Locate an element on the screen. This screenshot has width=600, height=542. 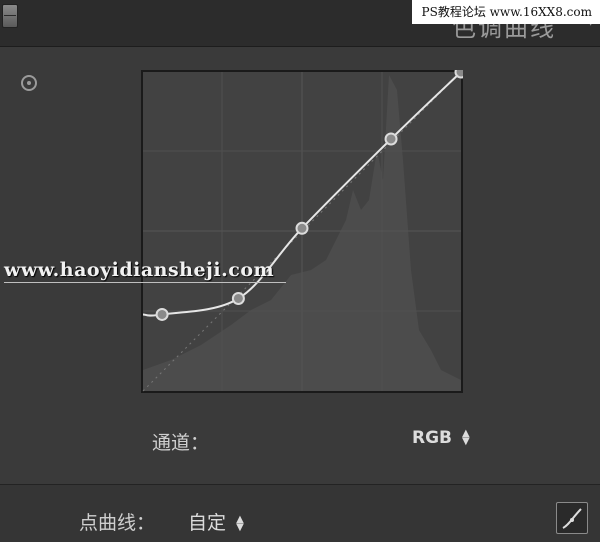
watermark-underline is located at coordinates (145, 282).